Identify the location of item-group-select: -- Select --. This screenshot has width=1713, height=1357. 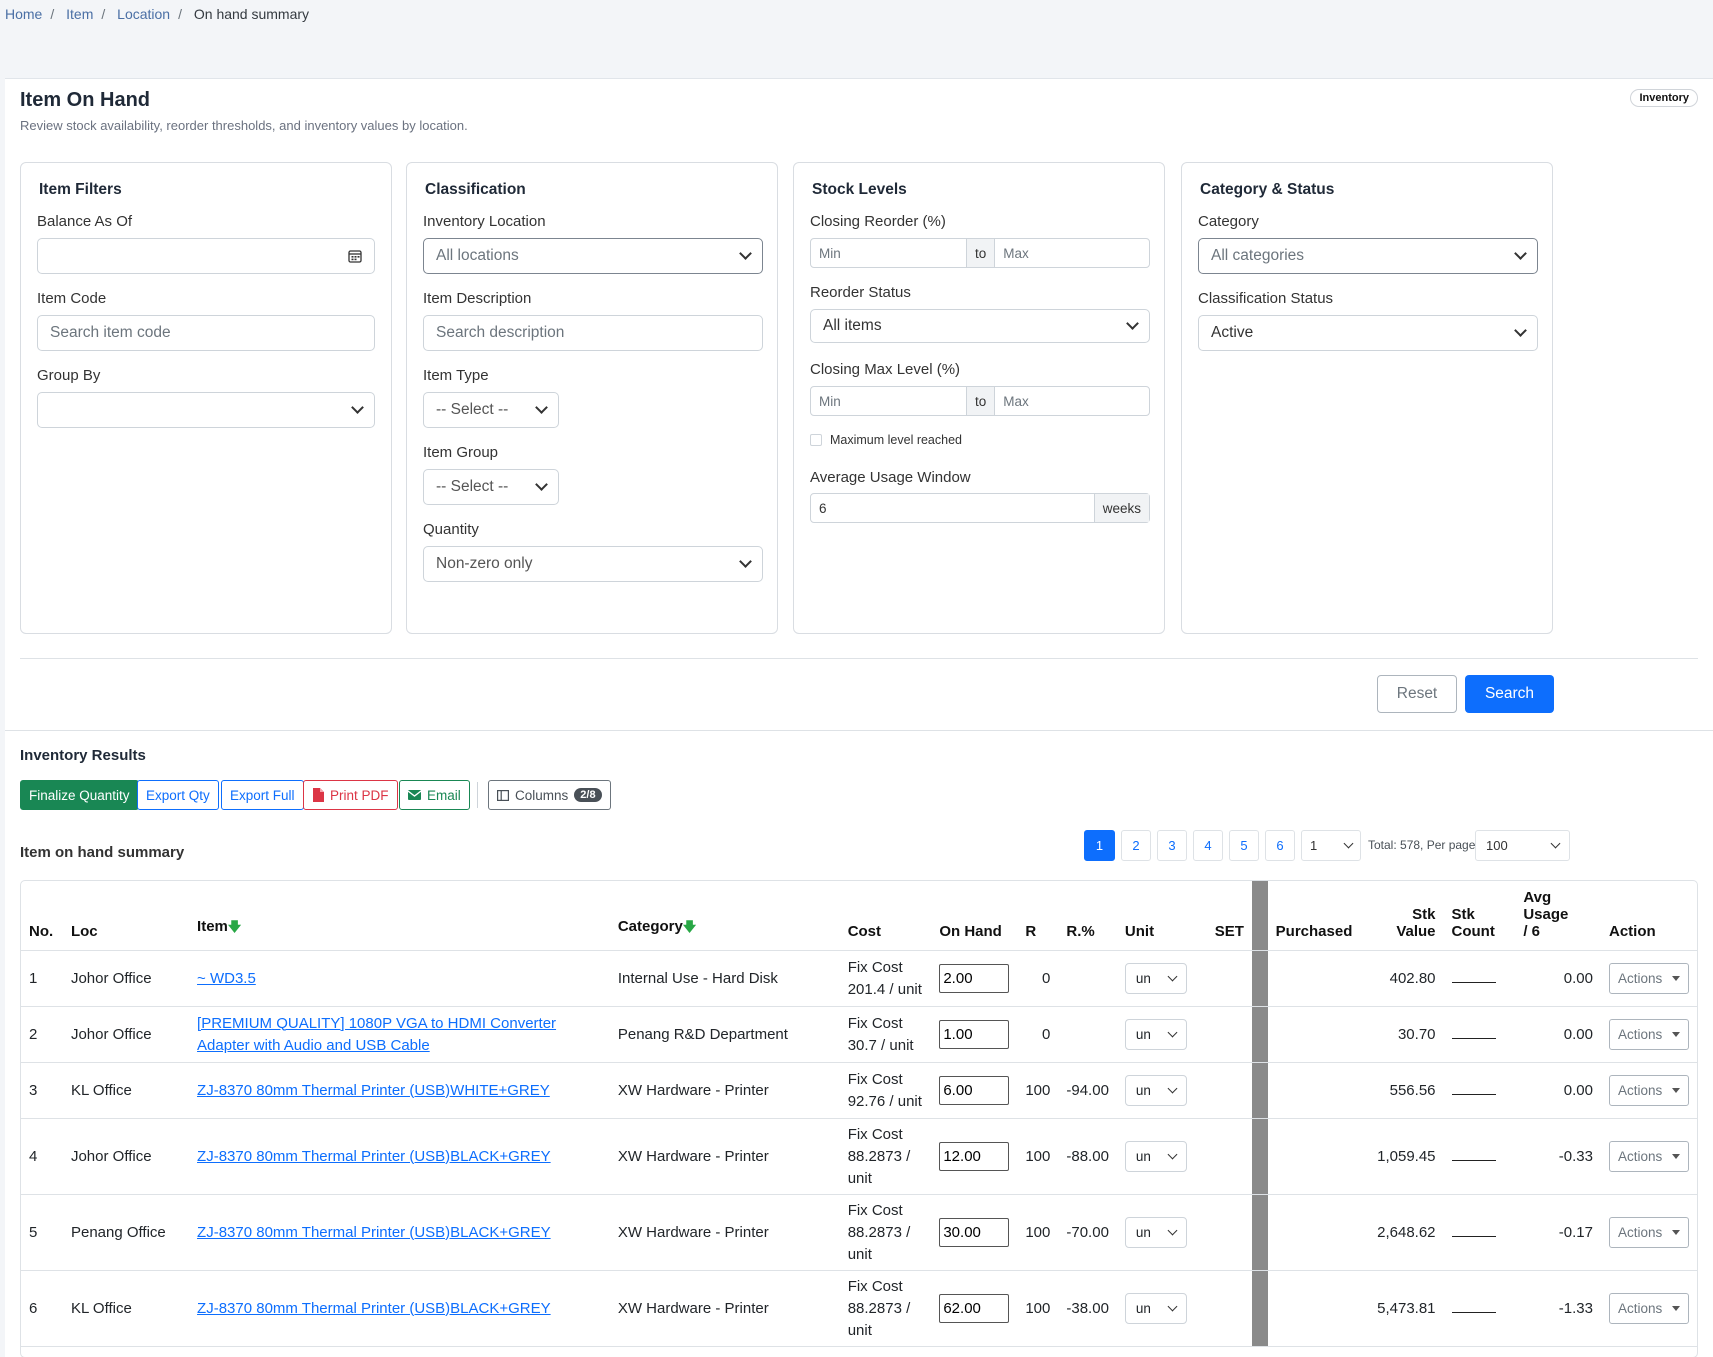
(491, 487).